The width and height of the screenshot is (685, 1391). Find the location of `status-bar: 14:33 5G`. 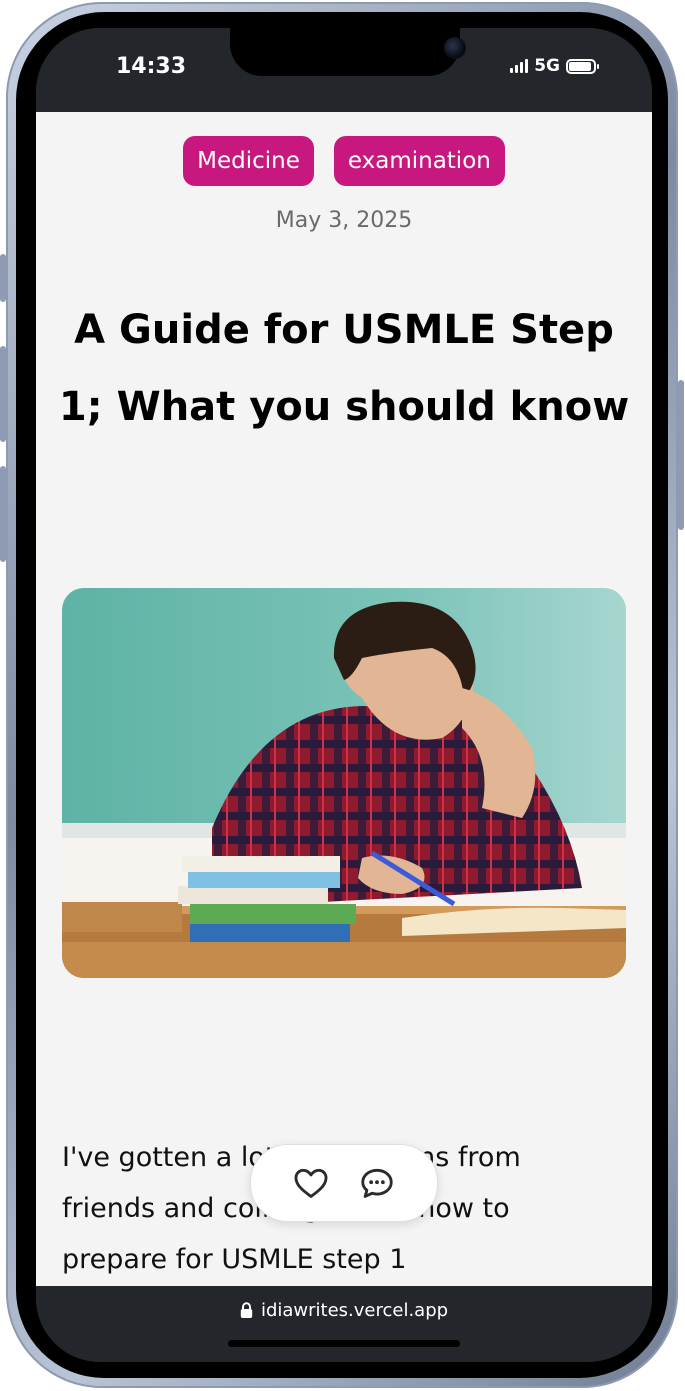

status-bar: 14:33 5G is located at coordinates (344, 70).